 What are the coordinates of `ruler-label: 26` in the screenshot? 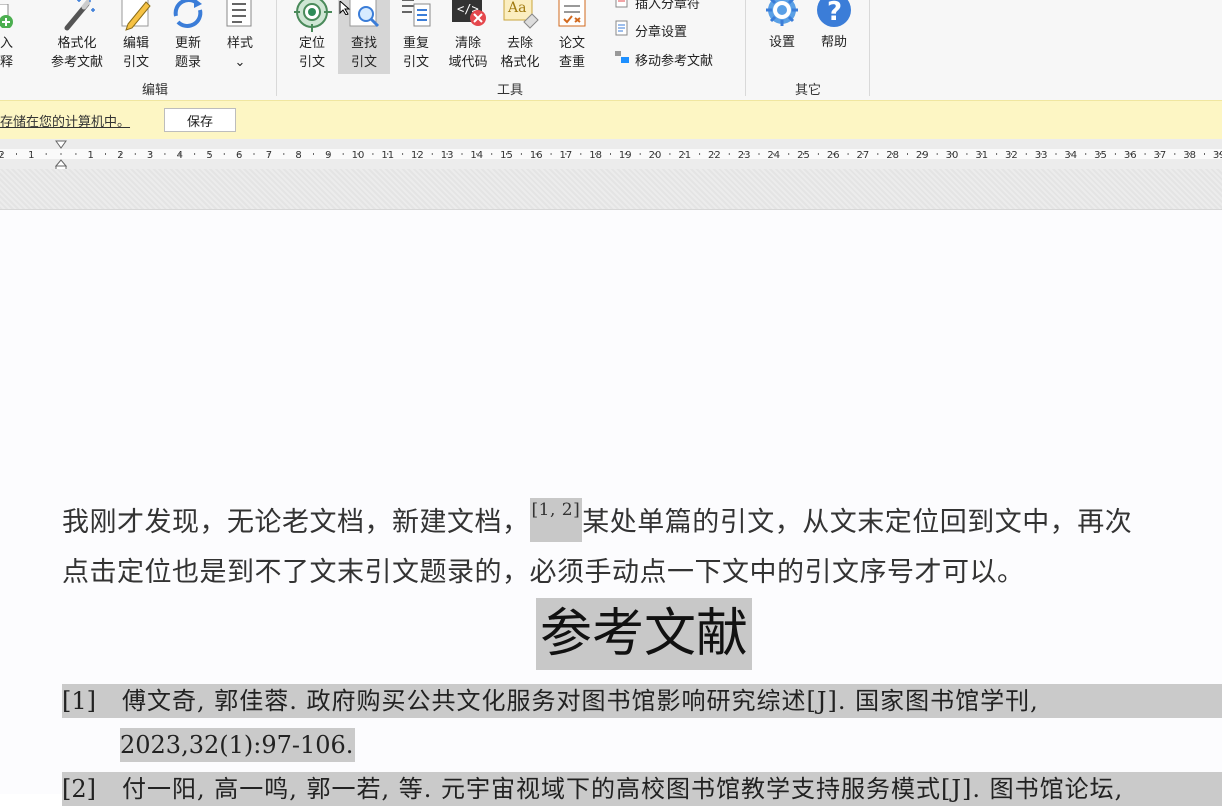 It's located at (833, 155).